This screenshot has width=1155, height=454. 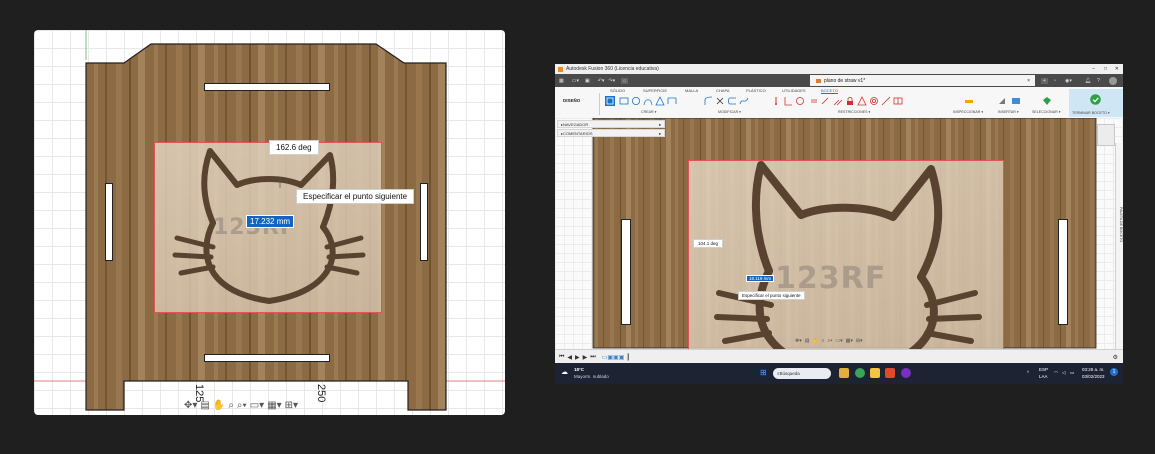 What do you see at coordinates (854, 112) in the screenshot?
I see `group-restricciones: RESTRICCIONES ▾` at bounding box center [854, 112].